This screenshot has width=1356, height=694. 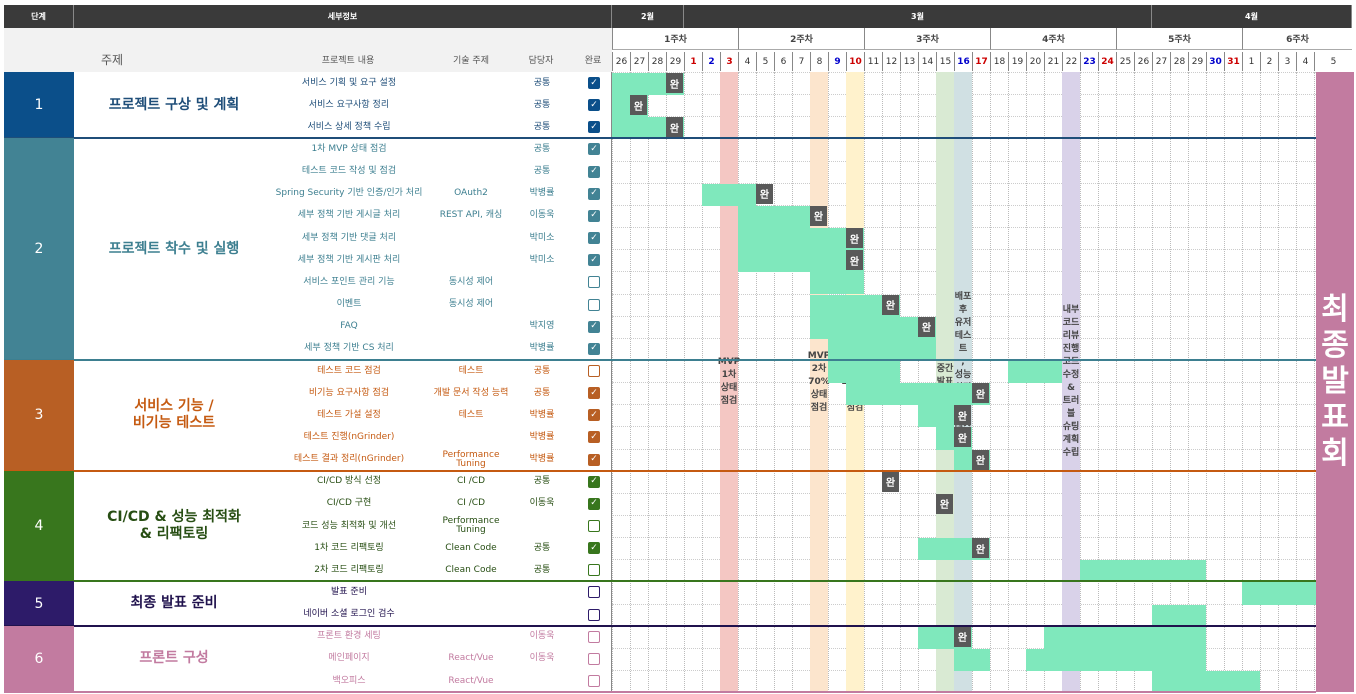 I want to click on task-content: 2차 코드 리팩토링, so click(x=349, y=569).